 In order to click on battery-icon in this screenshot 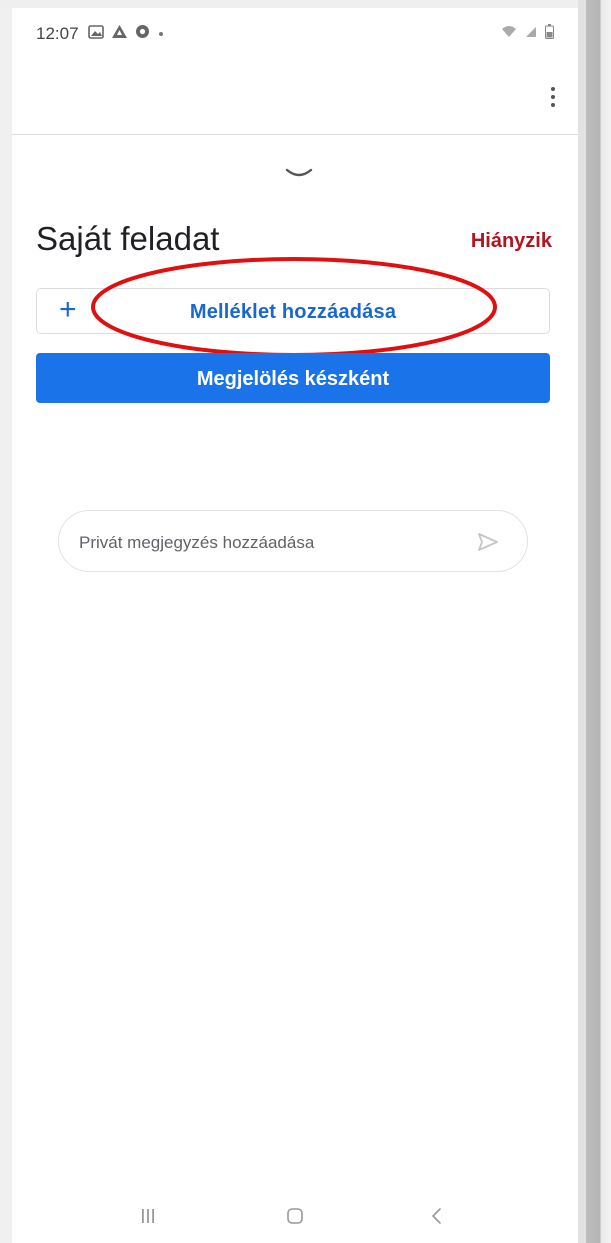, I will do `click(549, 34)`.